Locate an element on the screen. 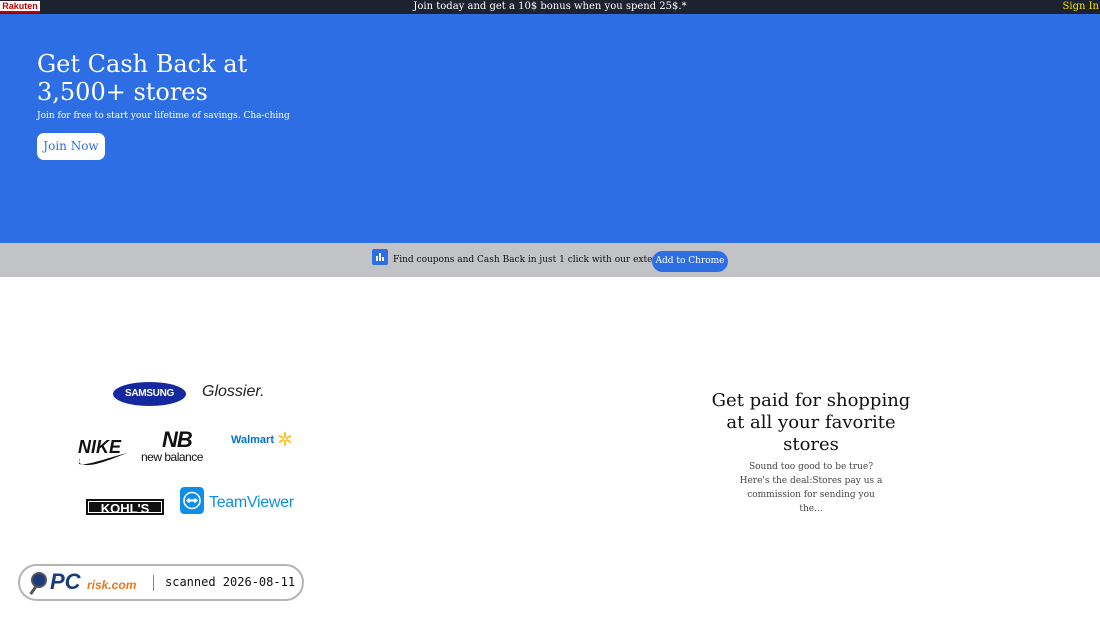  rakuten-logo: Rakuten is located at coordinates (20, 7).